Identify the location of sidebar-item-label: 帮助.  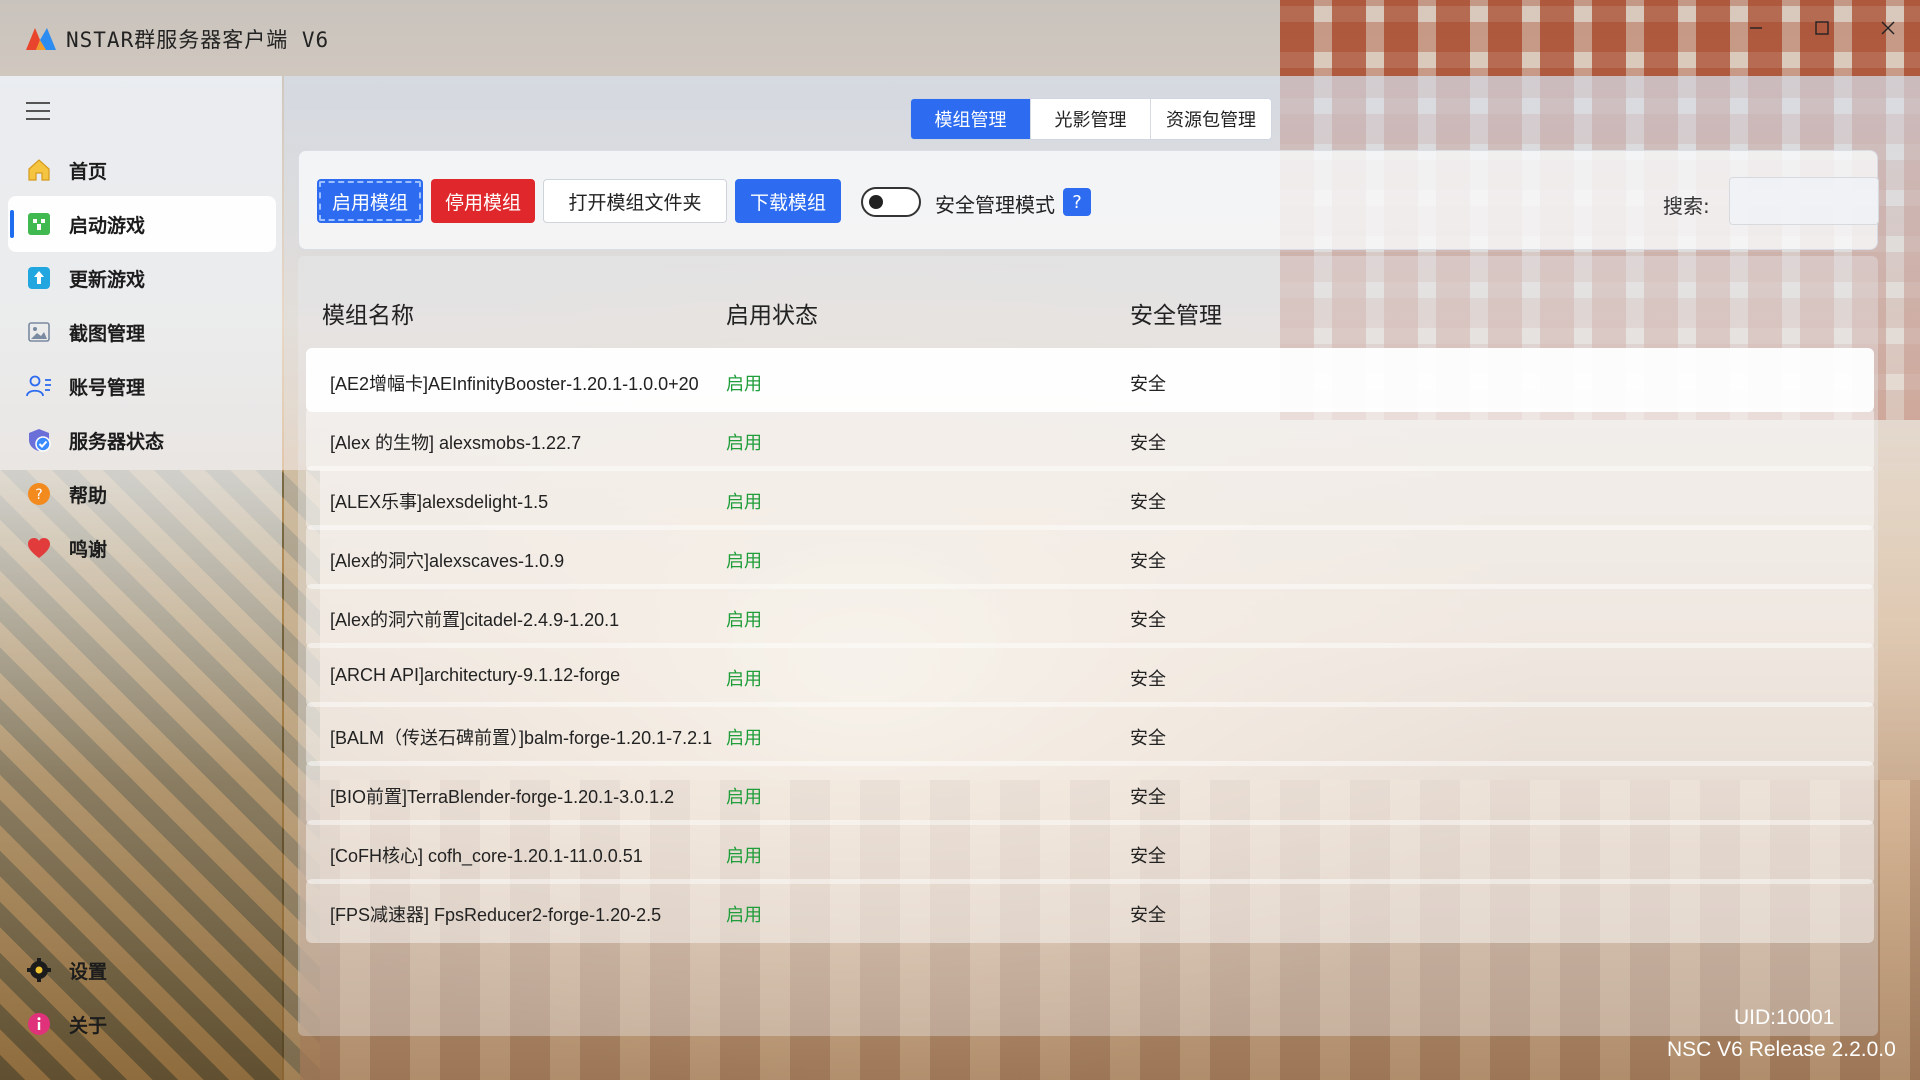
(88, 495).